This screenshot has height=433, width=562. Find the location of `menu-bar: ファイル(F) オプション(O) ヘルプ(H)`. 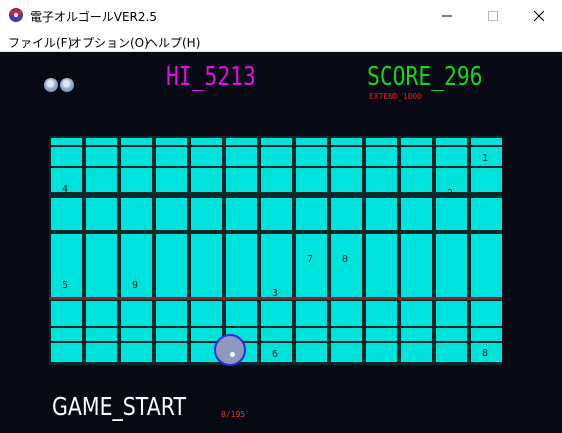

menu-bar: ファイル(F) オプション(O) ヘルプ(H) is located at coordinates (281, 41).